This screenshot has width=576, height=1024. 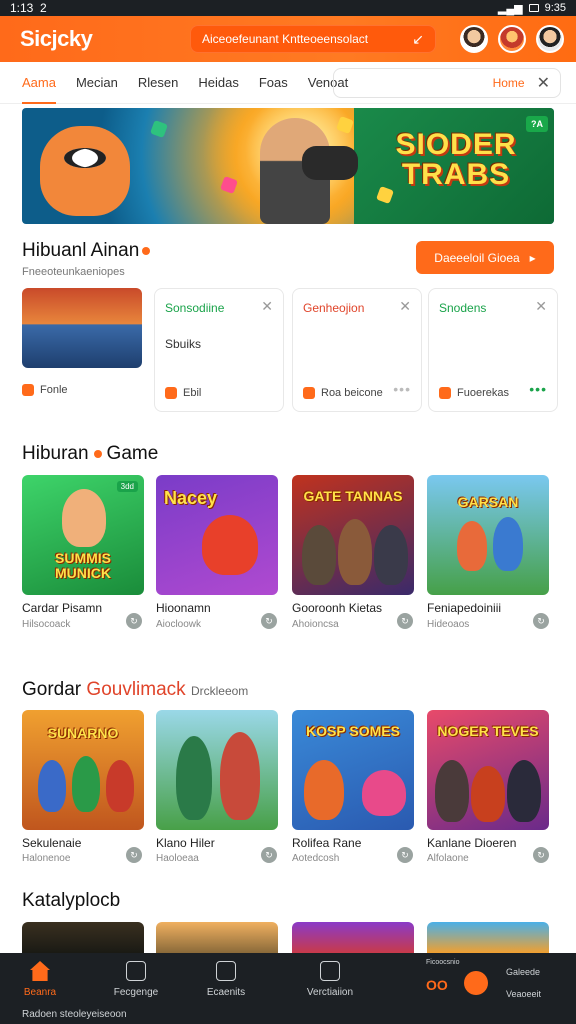 I want to click on thumbnail-image, so click(x=82, y=328).